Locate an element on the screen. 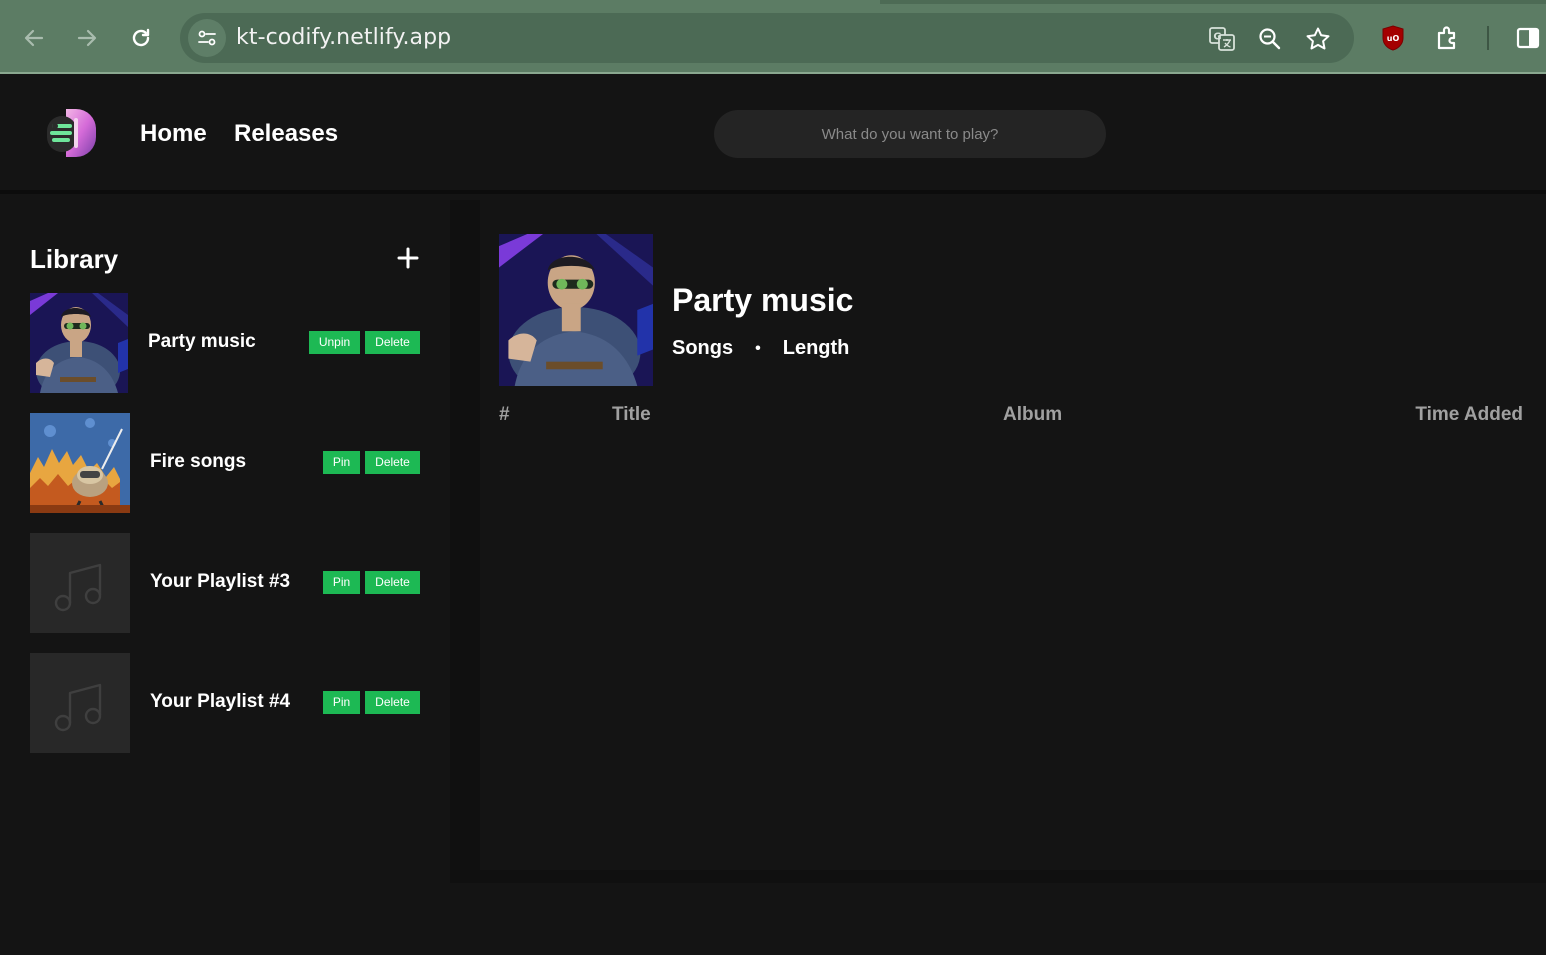  unpin-button: Unpin is located at coordinates (334, 342).